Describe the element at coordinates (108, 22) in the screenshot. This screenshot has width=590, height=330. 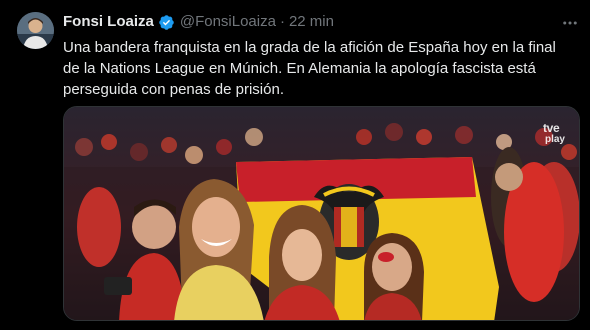
I see `author-name: Fonsi Loaiza` at that location.